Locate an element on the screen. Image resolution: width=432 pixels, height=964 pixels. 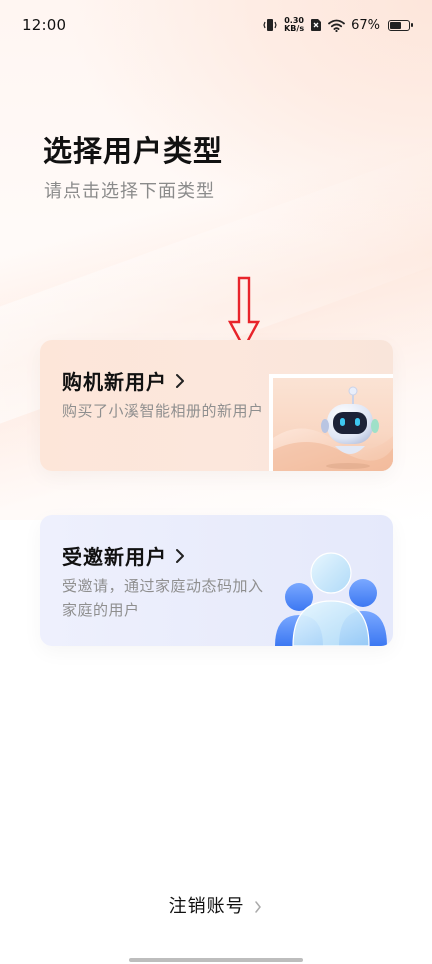
delete-account-link: 注销账号 is located at coordinates (216, 905).